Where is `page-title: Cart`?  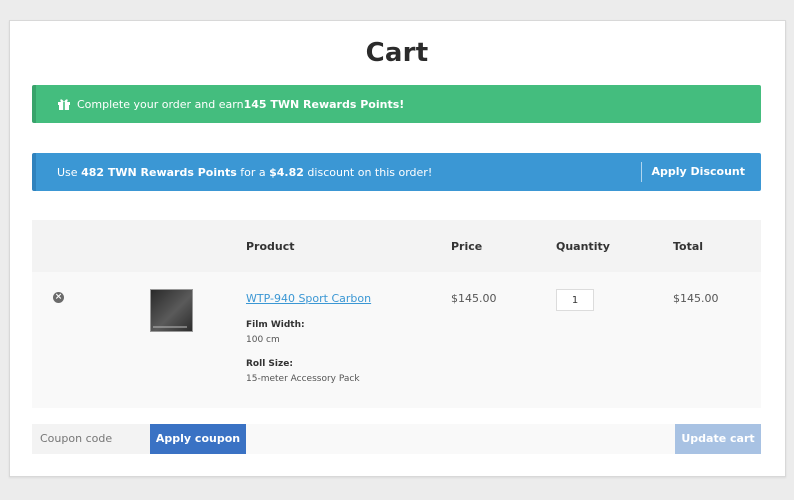
page-title: Cart is located at coordinates (397, 53).